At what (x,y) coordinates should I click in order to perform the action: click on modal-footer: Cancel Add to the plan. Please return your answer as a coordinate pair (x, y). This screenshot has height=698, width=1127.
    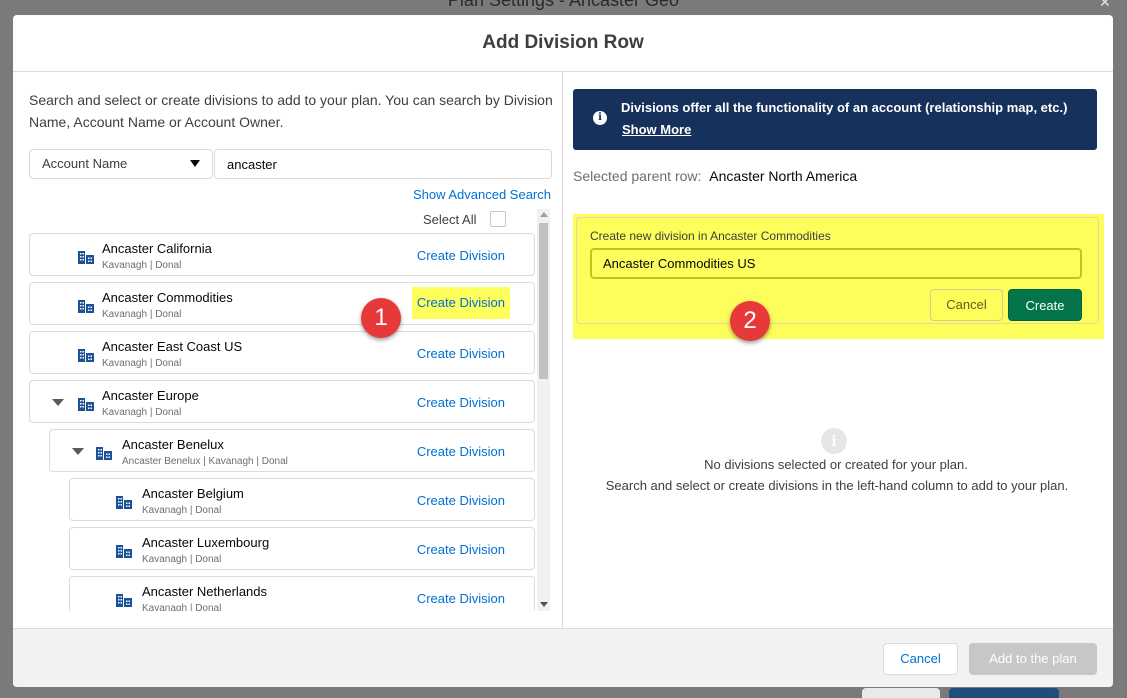
    Looking at the image, I should click on (563, 657).